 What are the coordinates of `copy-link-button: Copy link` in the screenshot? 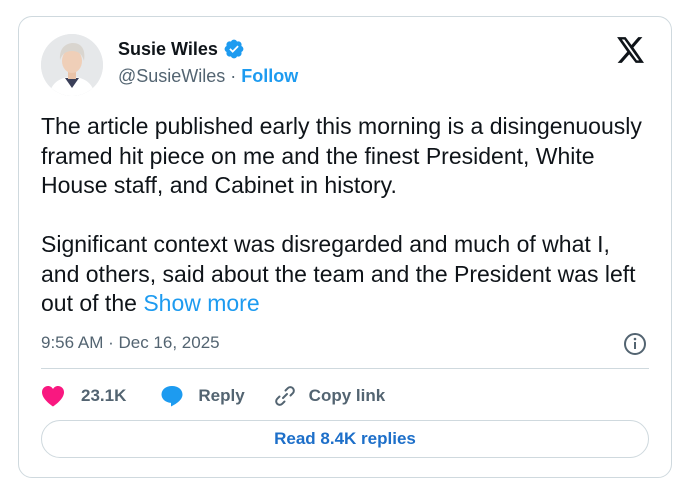 It's located at (329, 396).